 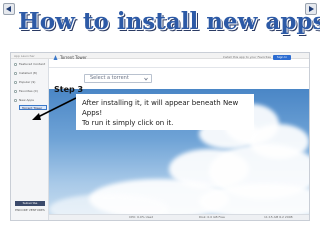 I want to click on sidebar-item-label: Installed (8), so click(x=28, y=73).